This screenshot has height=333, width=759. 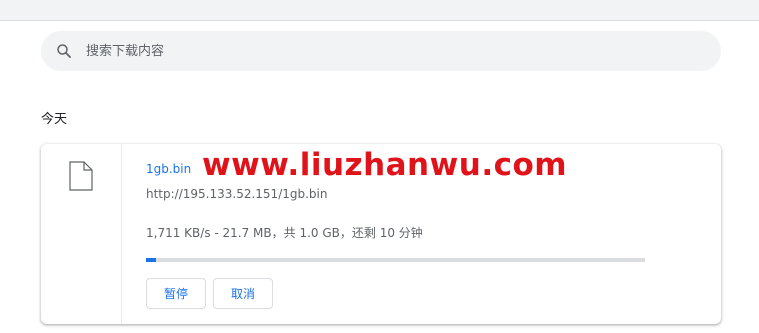 What do you see at coordinates (64, 51) in the screenshot?
I see `search-icon` at bounding box center [64, 51].